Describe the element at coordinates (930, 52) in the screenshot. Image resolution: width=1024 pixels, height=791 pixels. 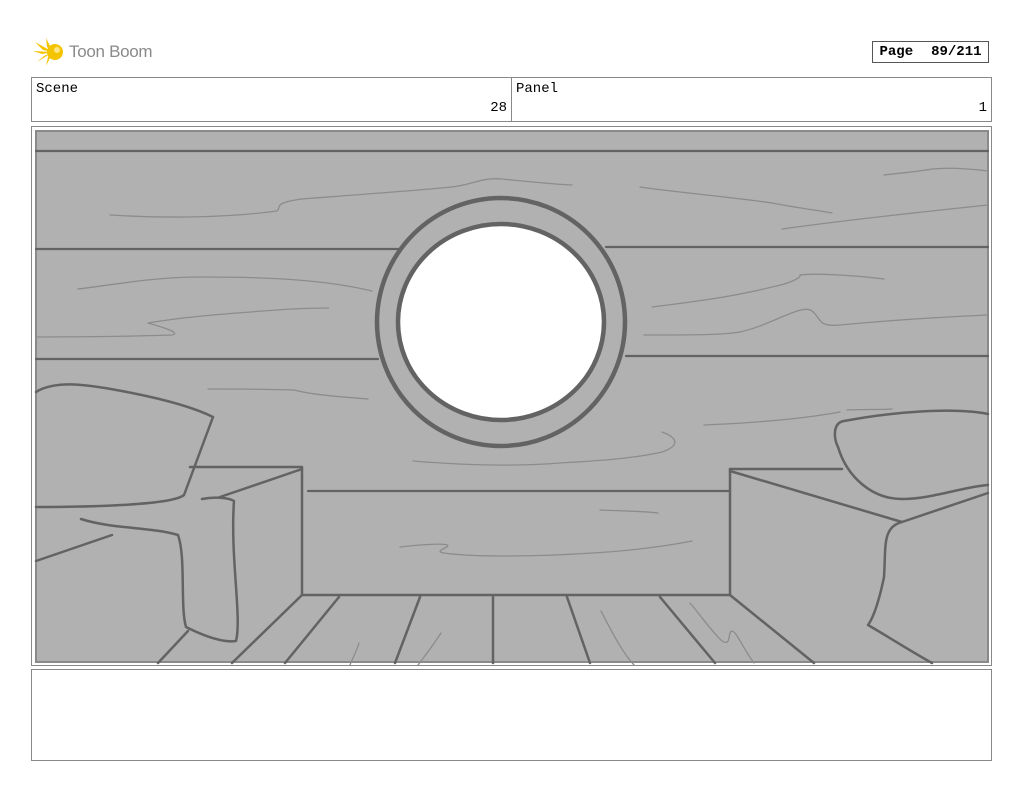
I see `page-counter: Page 89/211` at that location.